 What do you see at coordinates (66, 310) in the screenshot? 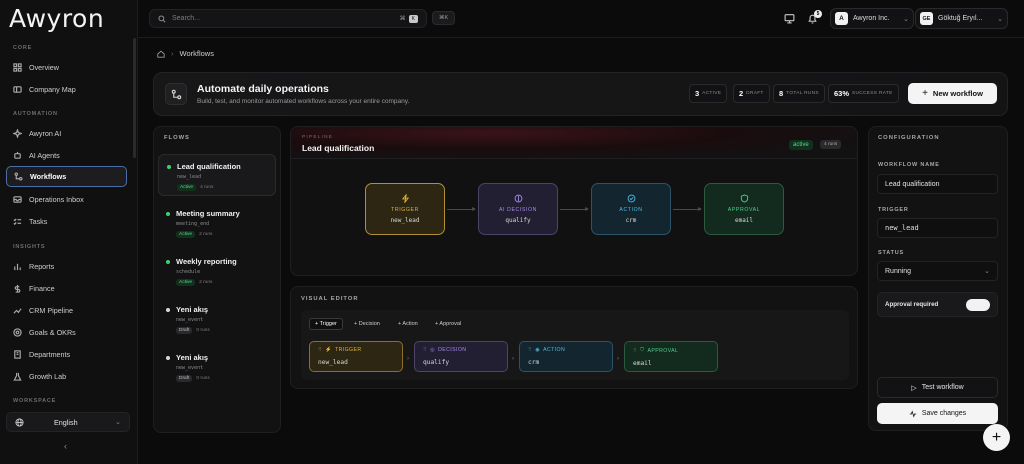
I see `sidebar-item-crm-pipeline: CRM Pipeline` at bounding box center [66, 310].